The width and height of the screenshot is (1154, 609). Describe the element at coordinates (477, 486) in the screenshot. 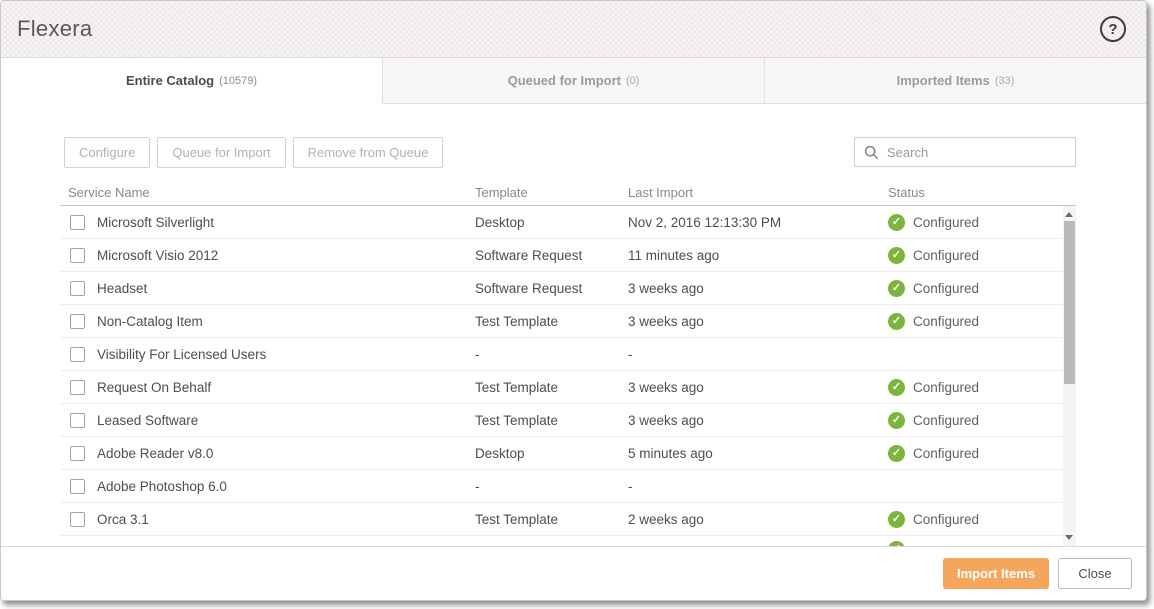

I see `template-cell: -` at that location.